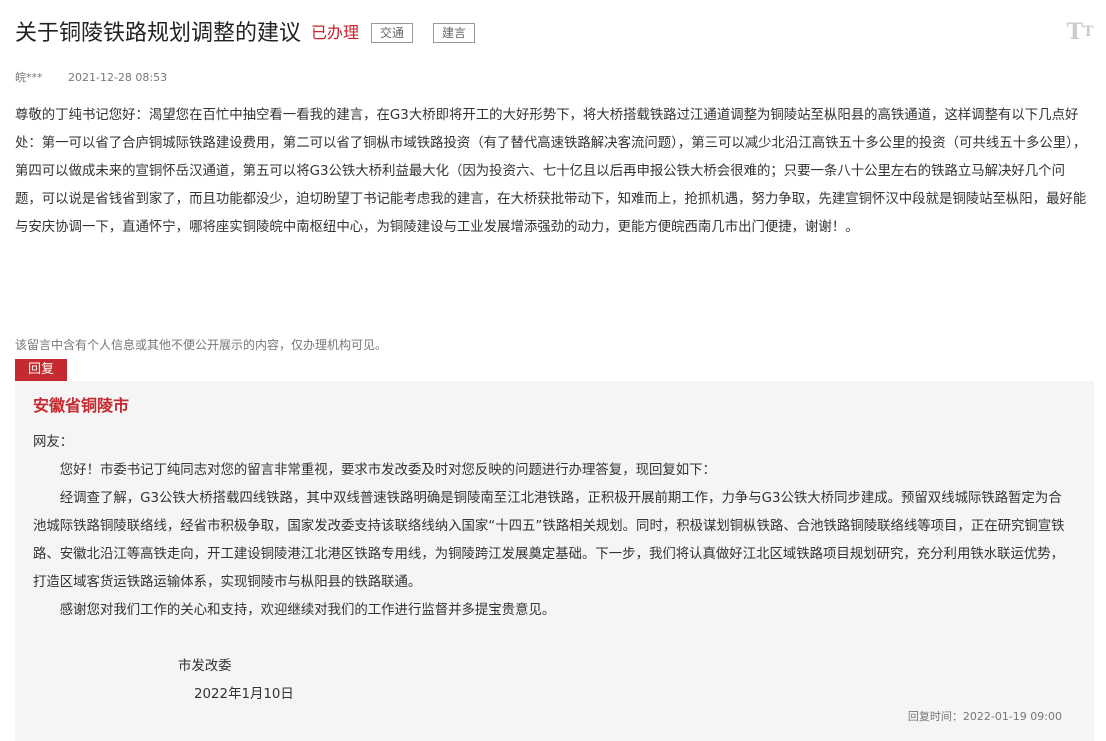 The image size is (1106, 741). Describe the element at coordinates (984, 716) in the screenshot. I see `reply-time: 回复时间：2022-01-19 09:00` at that location.